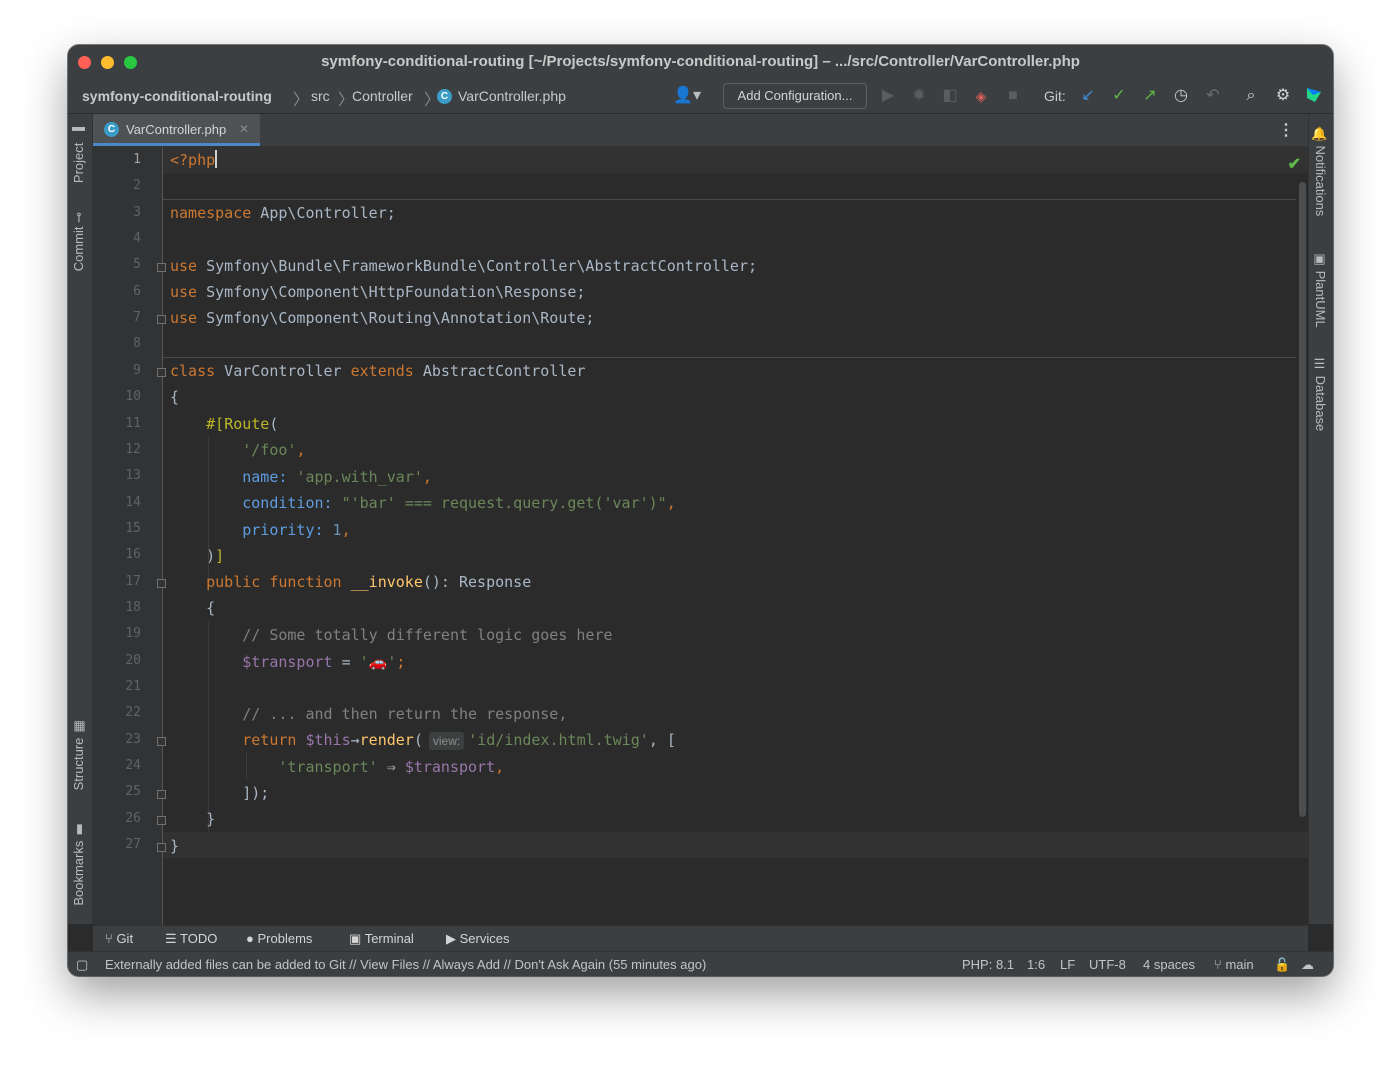 The image size is (1400, 1065). Describe the element at coordinates (175, 846) in the screenshot. I see `code-token: }` at that location.